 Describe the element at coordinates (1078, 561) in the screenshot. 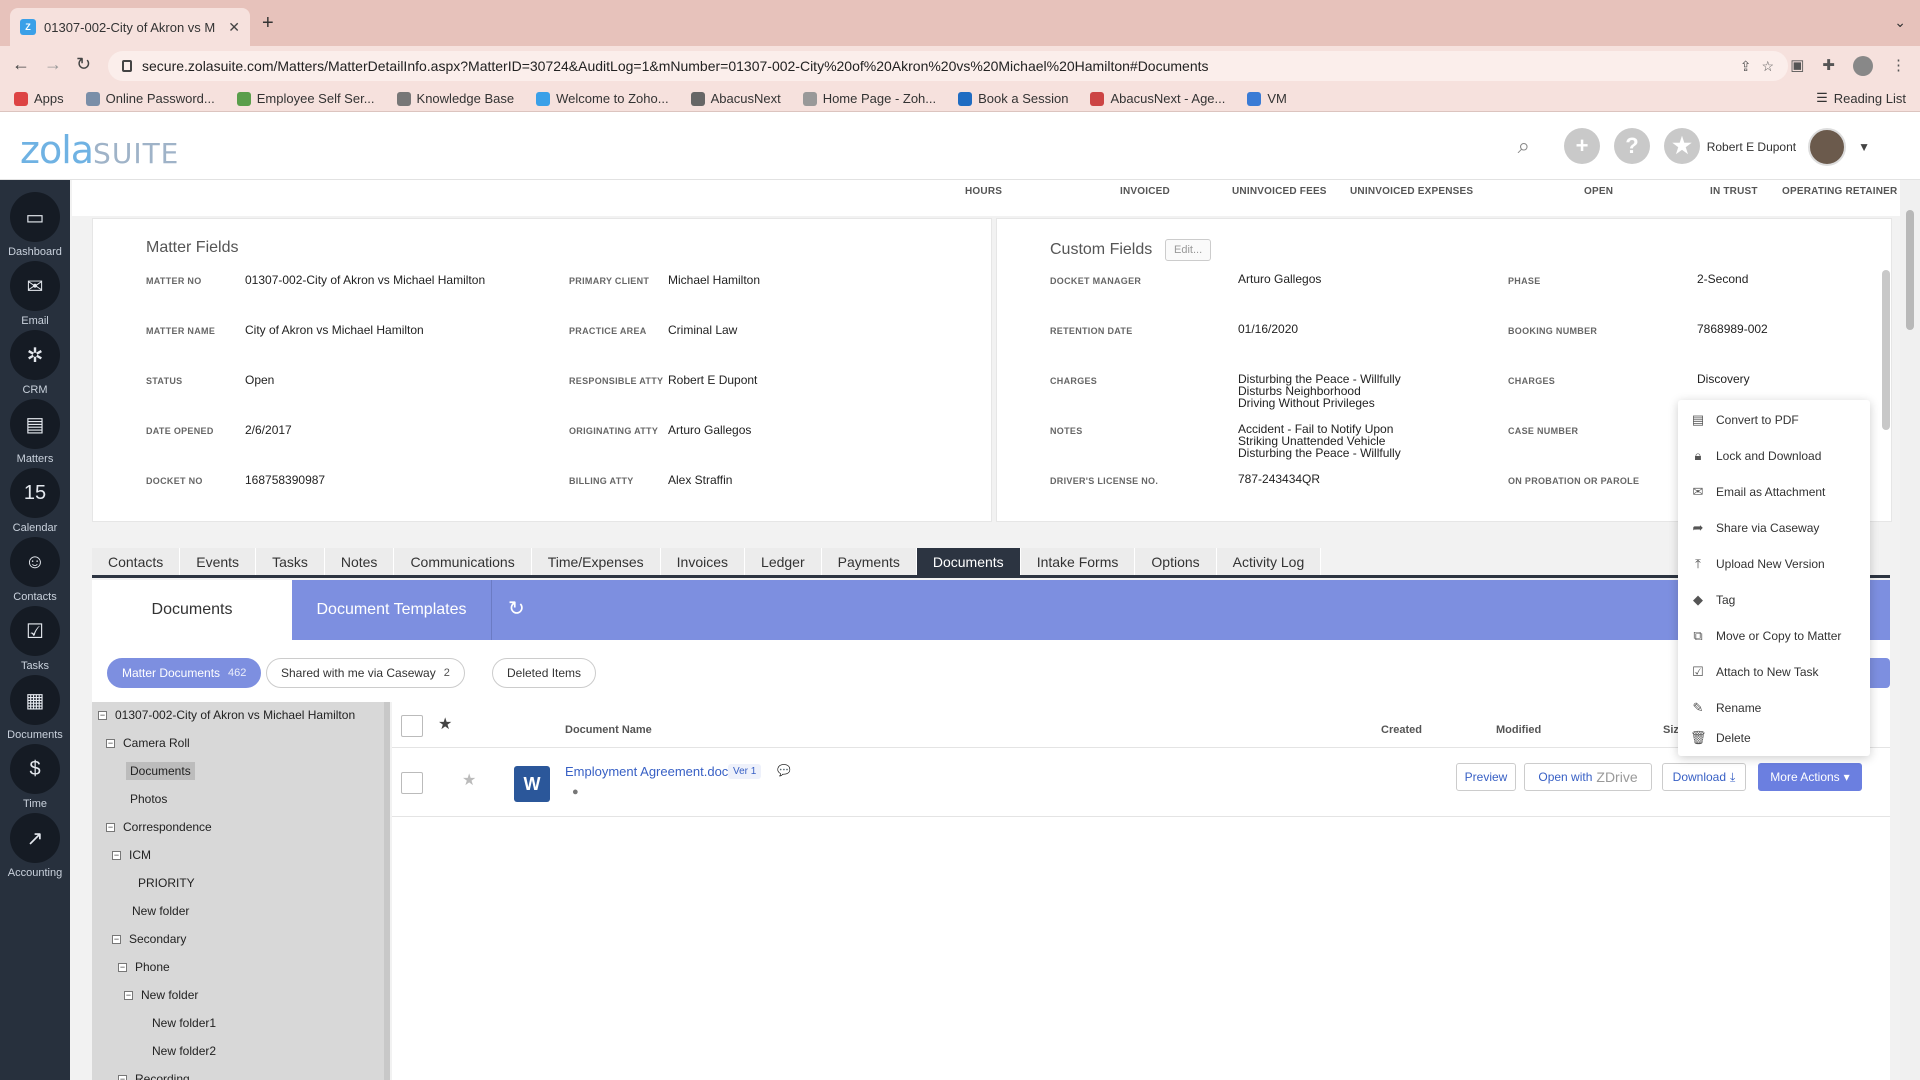

I see `tab-intake-forms: Intake Forms` at that location.